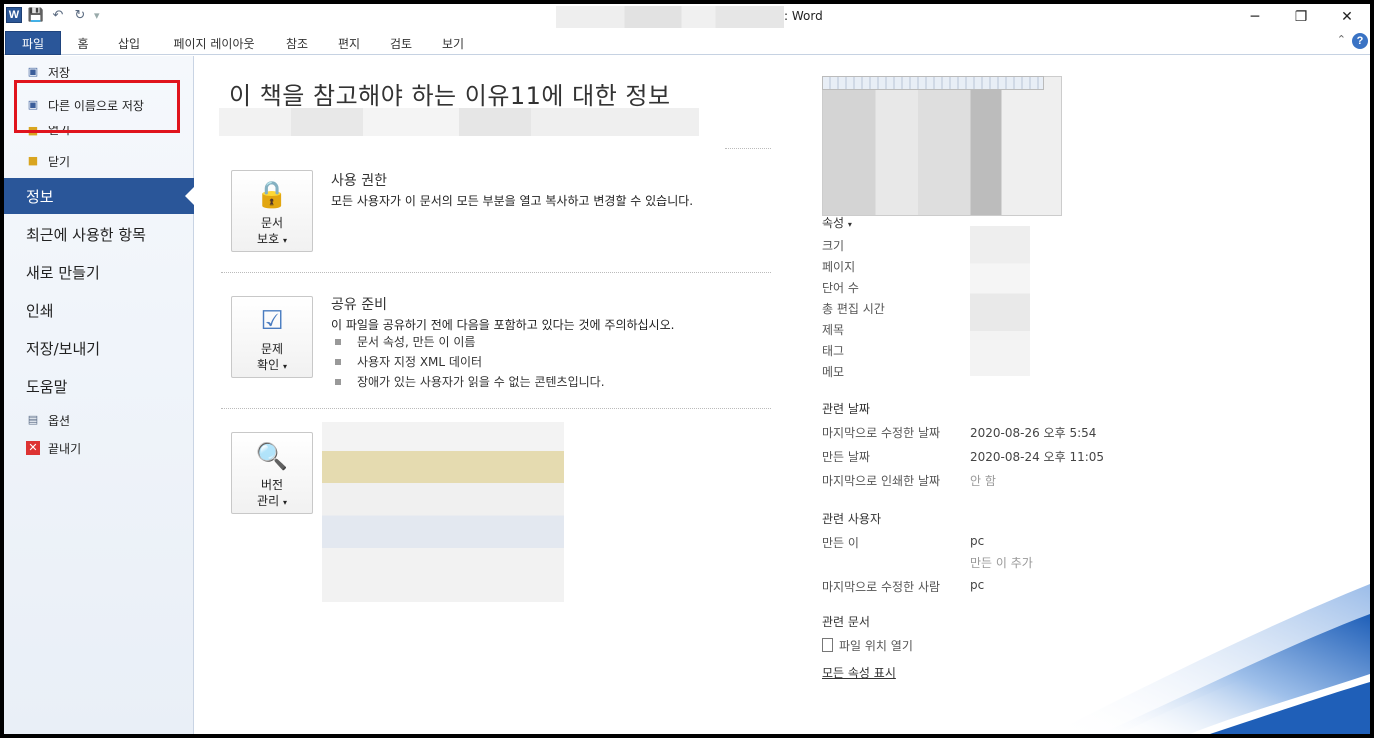  I want to click on ribbon-tabs: 파일 홈 삽입 페이지 레이아웃 참조 편지 검토 보기 ⌃ ?, so click(687, 41).